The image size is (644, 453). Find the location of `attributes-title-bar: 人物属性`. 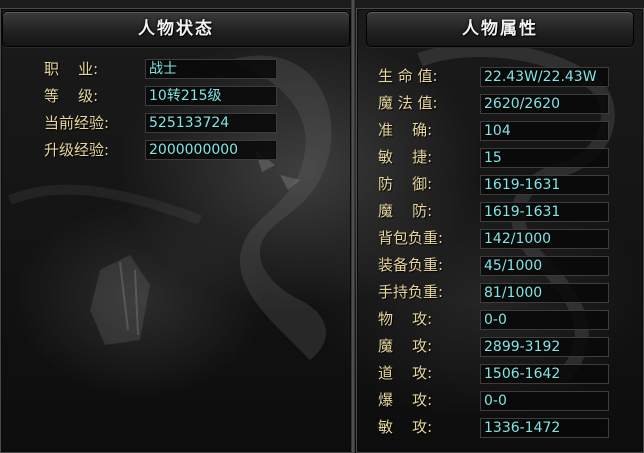

attributes-title-bar: 人物属性 is located at coordinates (500, 29).